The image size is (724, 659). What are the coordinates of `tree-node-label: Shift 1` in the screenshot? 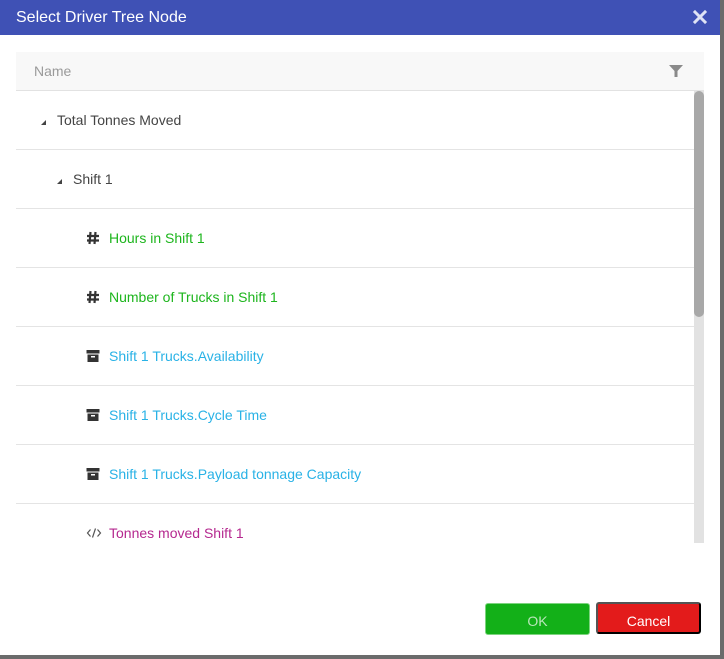 It's located at (93, 179).